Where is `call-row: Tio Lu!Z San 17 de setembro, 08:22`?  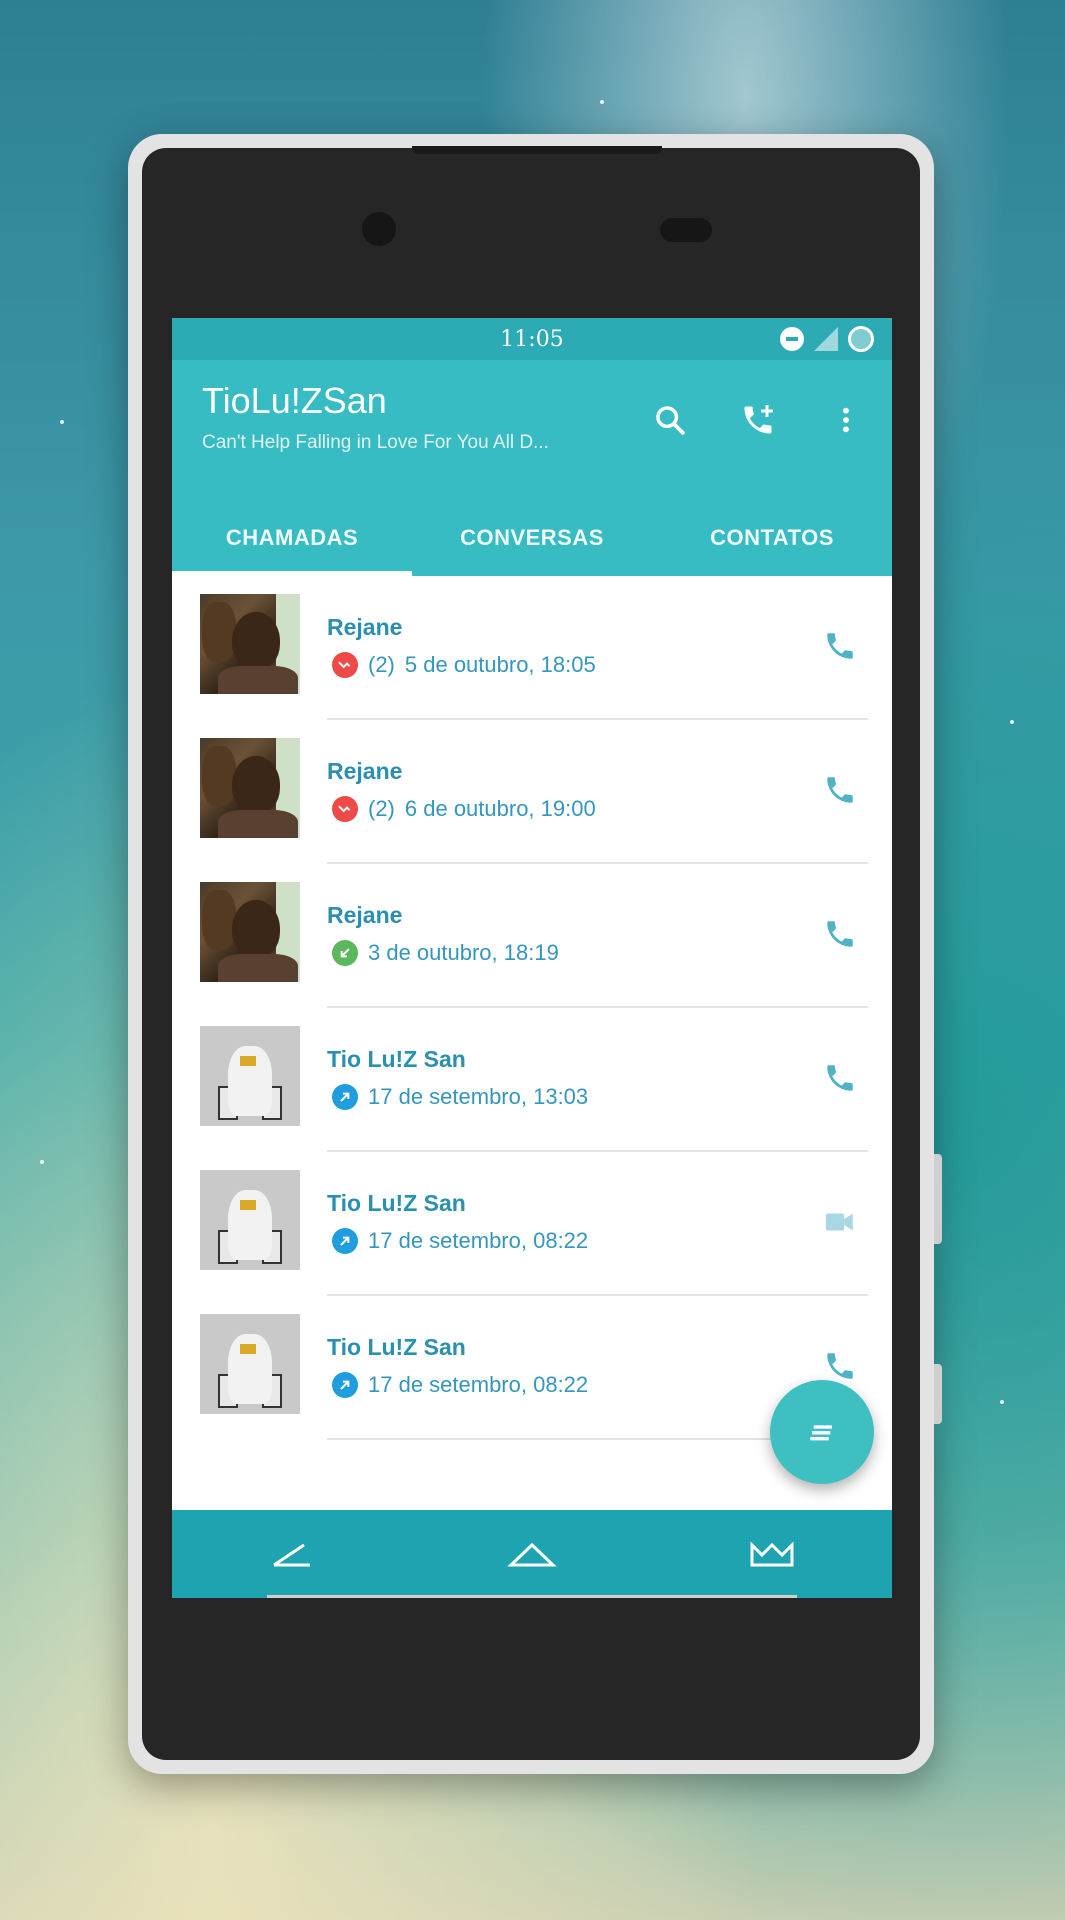
call-row: Tio Lu!Z San 17 de setembro, 08:22 is located at coordinates (532, 1224).